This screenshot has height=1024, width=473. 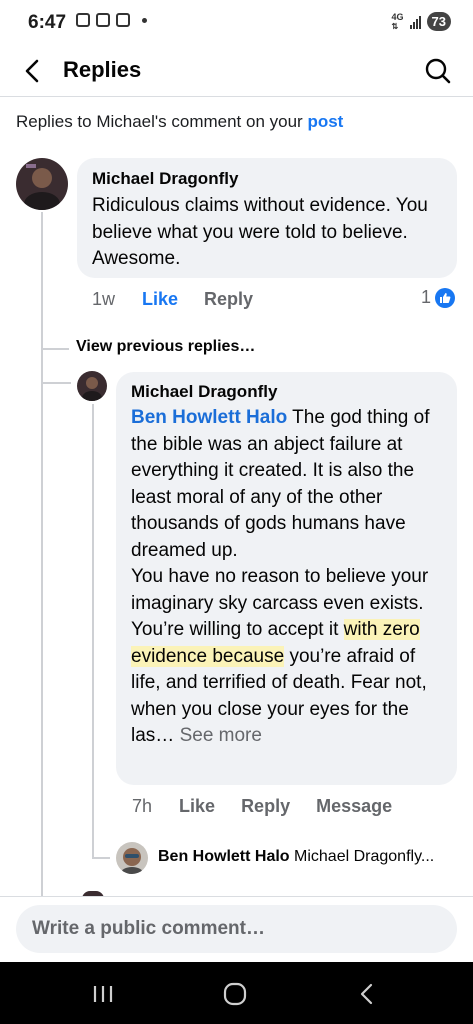 What do you see at coordinates (415, 22) in the screenshot?
I see `signal-icon` at bounding box center [415, 22].